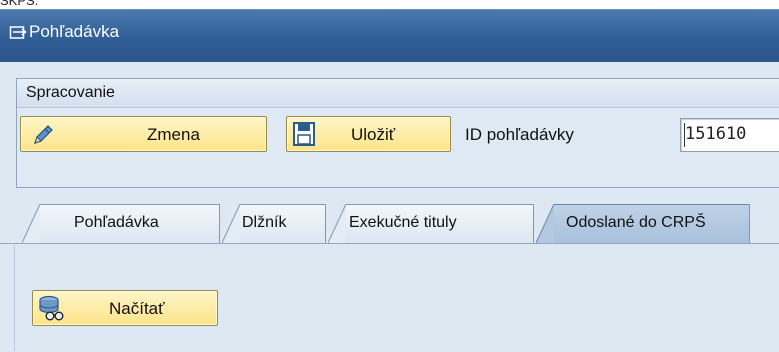 The image size is (779, 352). Describe the element at coordinates (137, 308) in the screenshot. I see `load-button-label: Načítať` at that location.